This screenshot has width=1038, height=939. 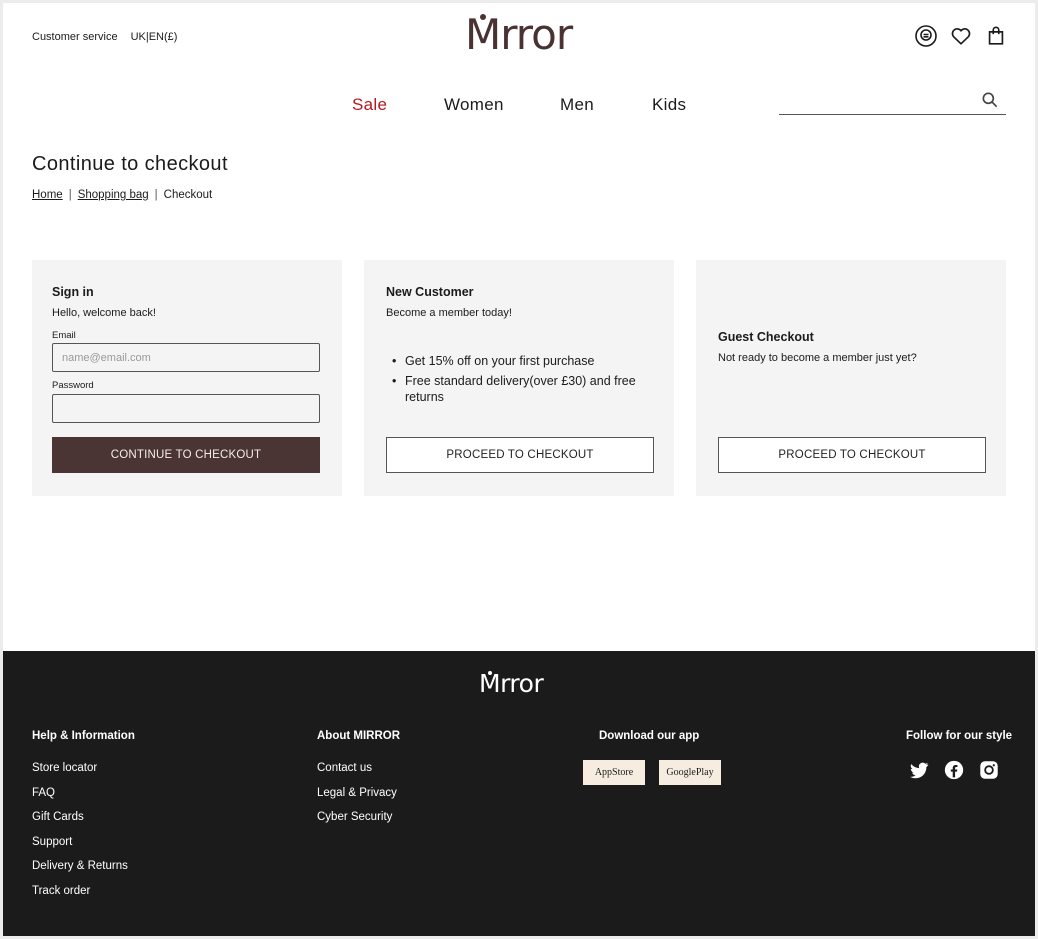 I want to click on shopping-bag-icon, so click(x=996, y=36).